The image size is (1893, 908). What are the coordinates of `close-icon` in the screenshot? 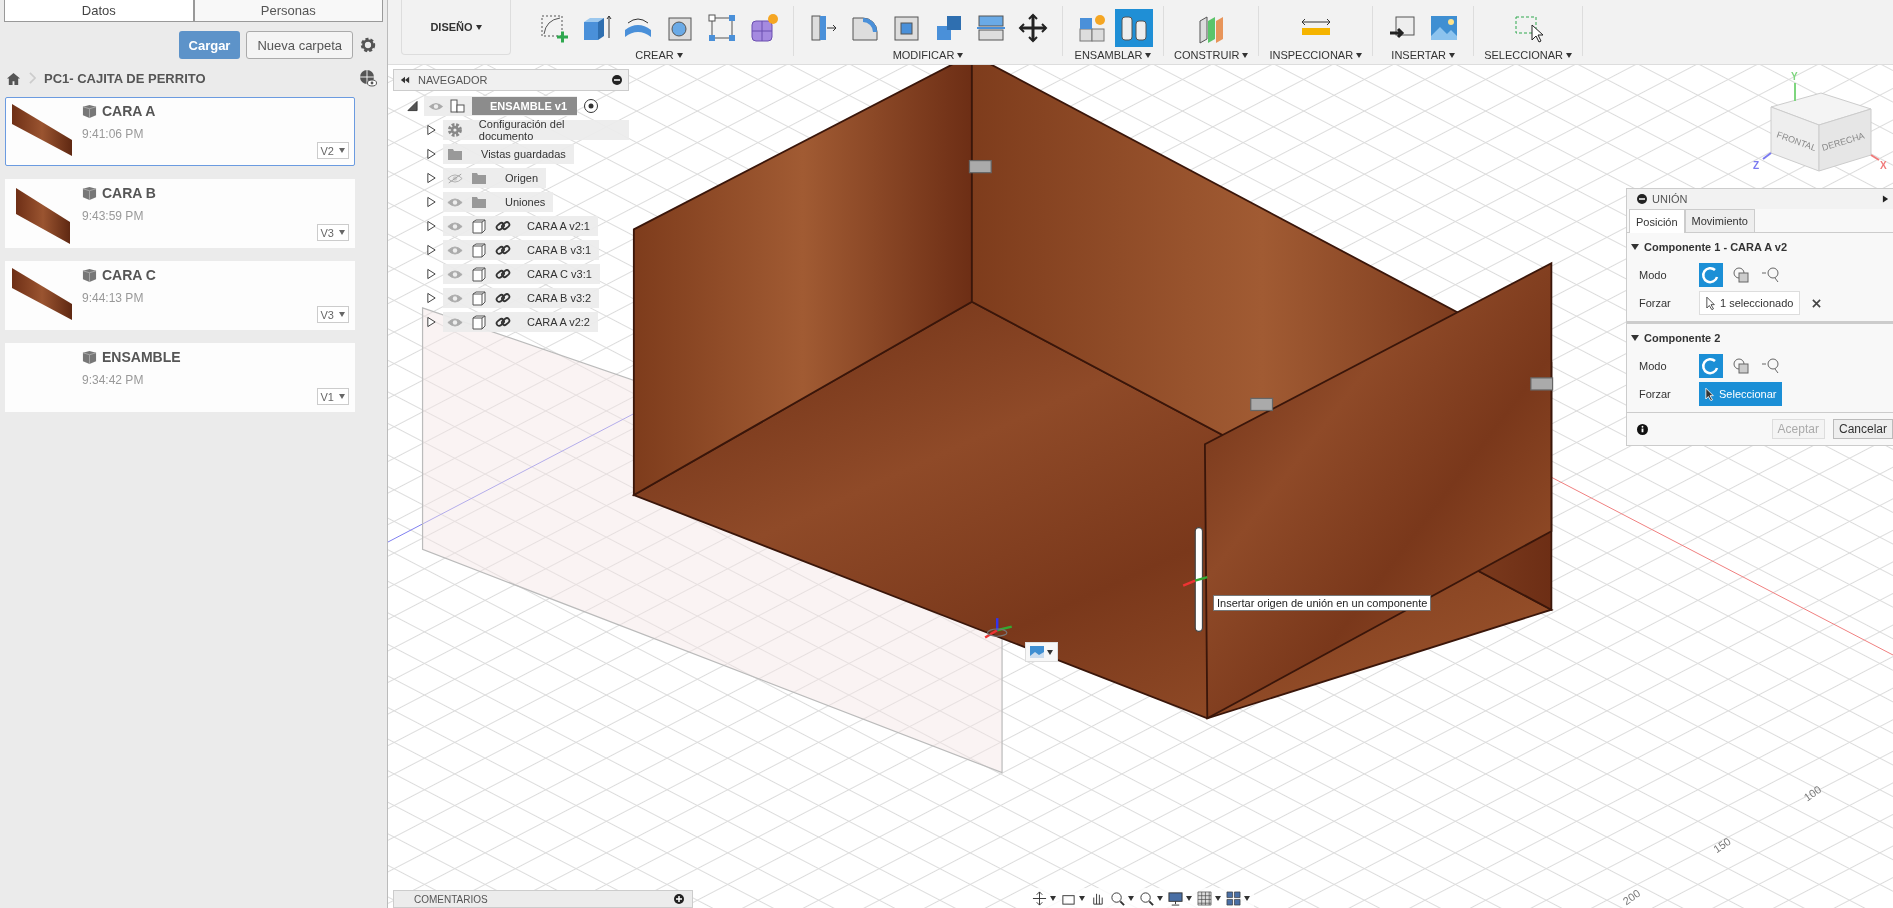 It's located at (1817, 303).